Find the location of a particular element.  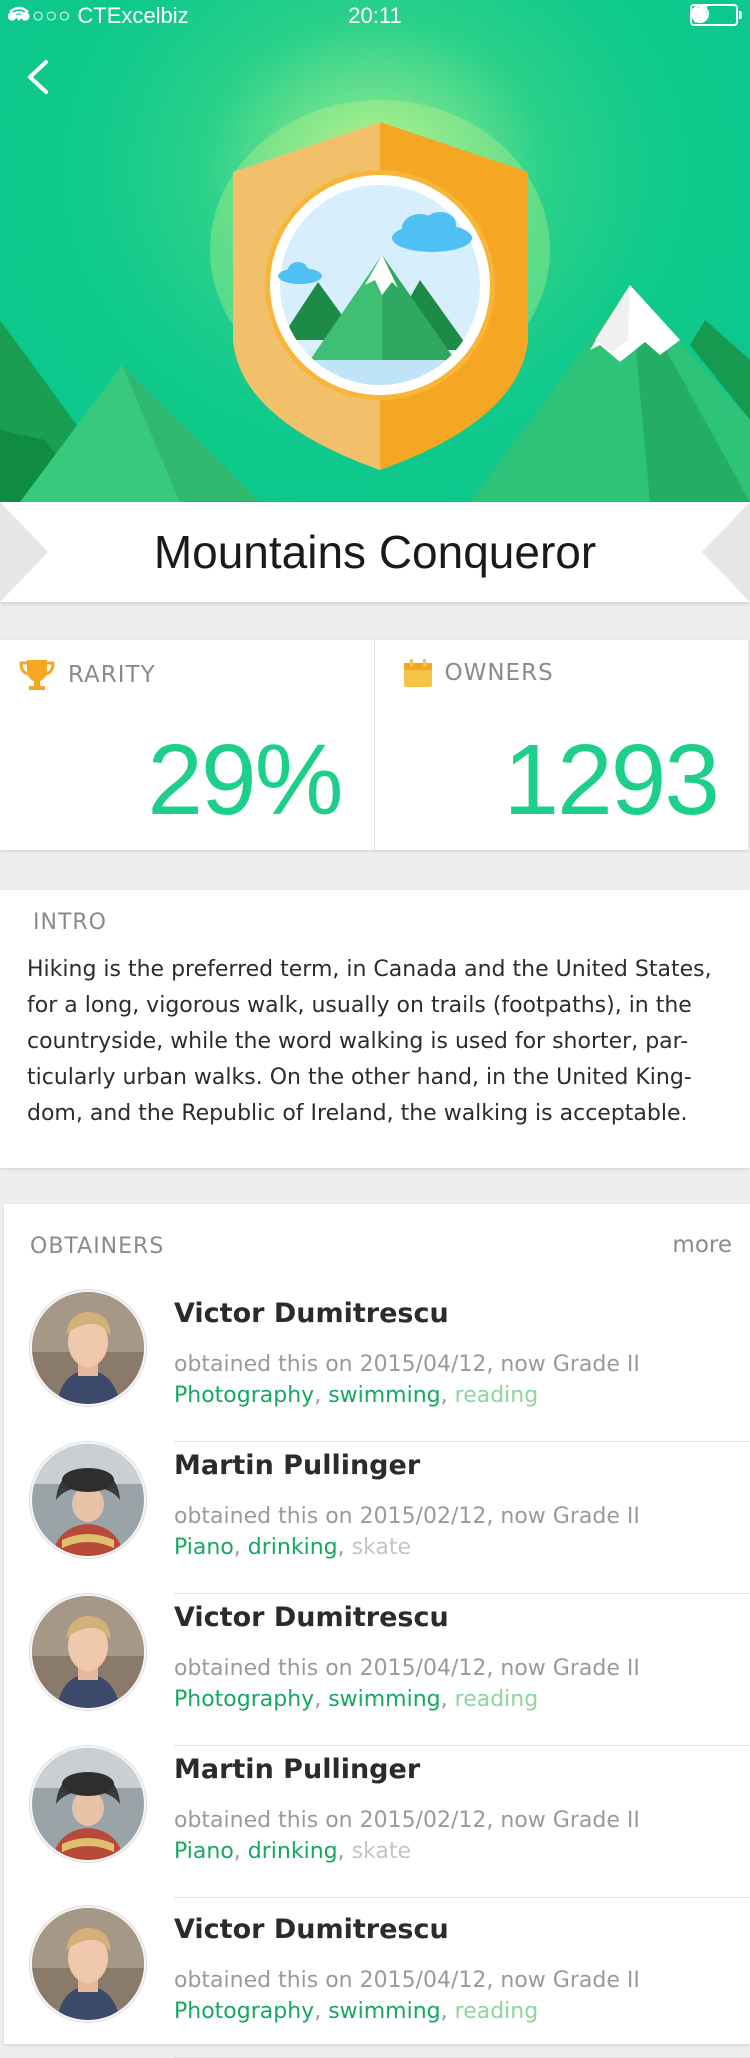

badge-title-ribbon: Mountains Conqueror is located at coordinates (375, 552).